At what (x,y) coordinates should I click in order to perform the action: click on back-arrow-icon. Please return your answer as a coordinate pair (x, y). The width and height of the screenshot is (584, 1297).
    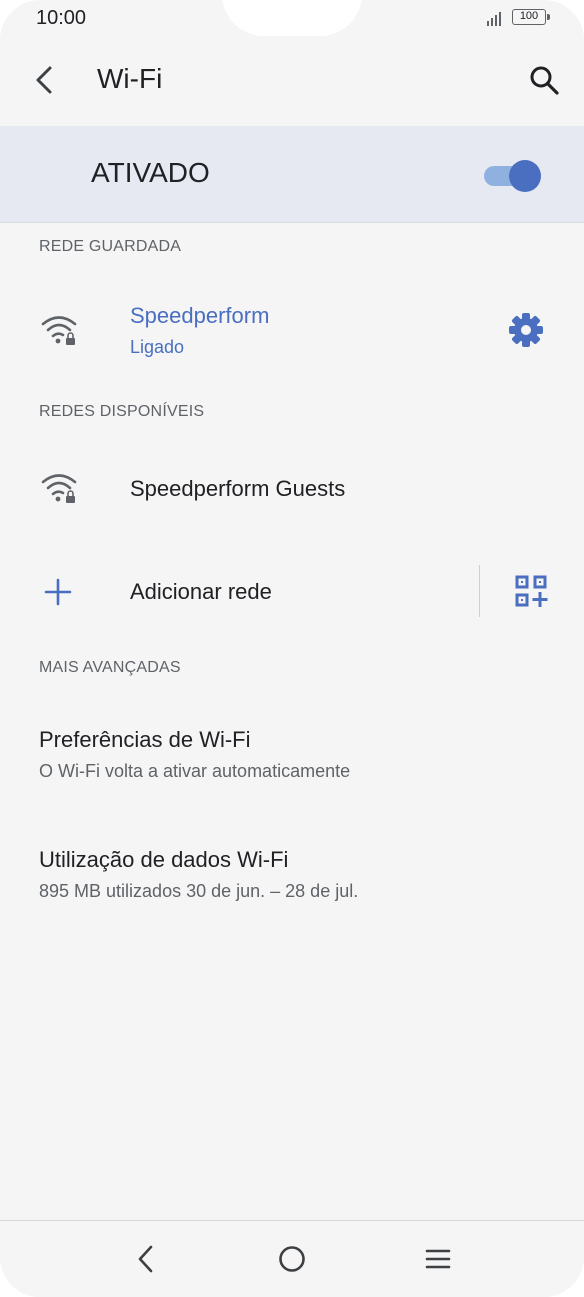
    Looking at the image, I should click on (46, 80).